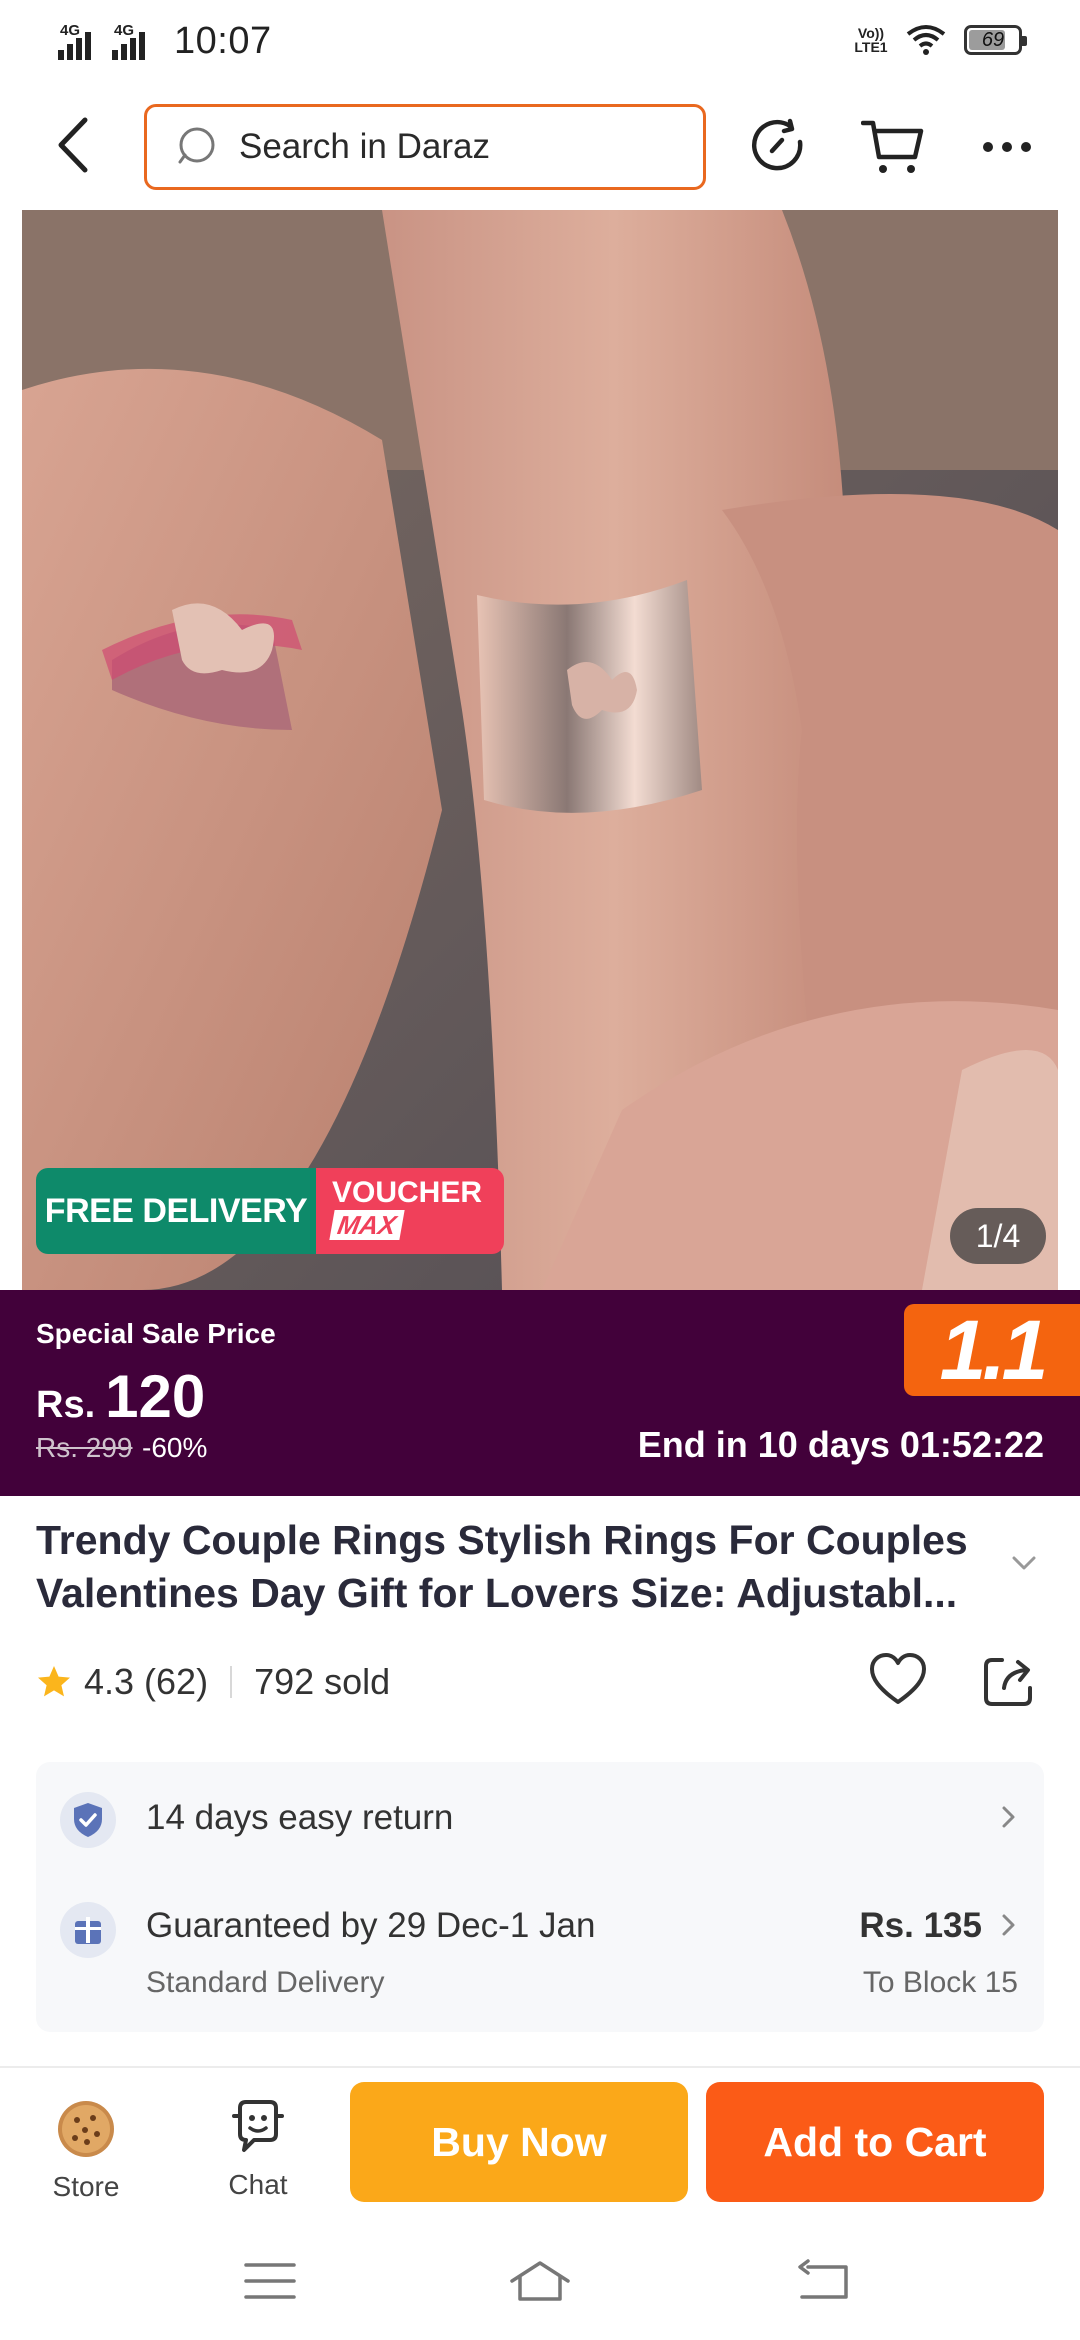 This screenshot has width=1080, height=2340. Describe the element at coordinates (995, 40) in the screenshot. I see `battery-icon: 69` at that location.